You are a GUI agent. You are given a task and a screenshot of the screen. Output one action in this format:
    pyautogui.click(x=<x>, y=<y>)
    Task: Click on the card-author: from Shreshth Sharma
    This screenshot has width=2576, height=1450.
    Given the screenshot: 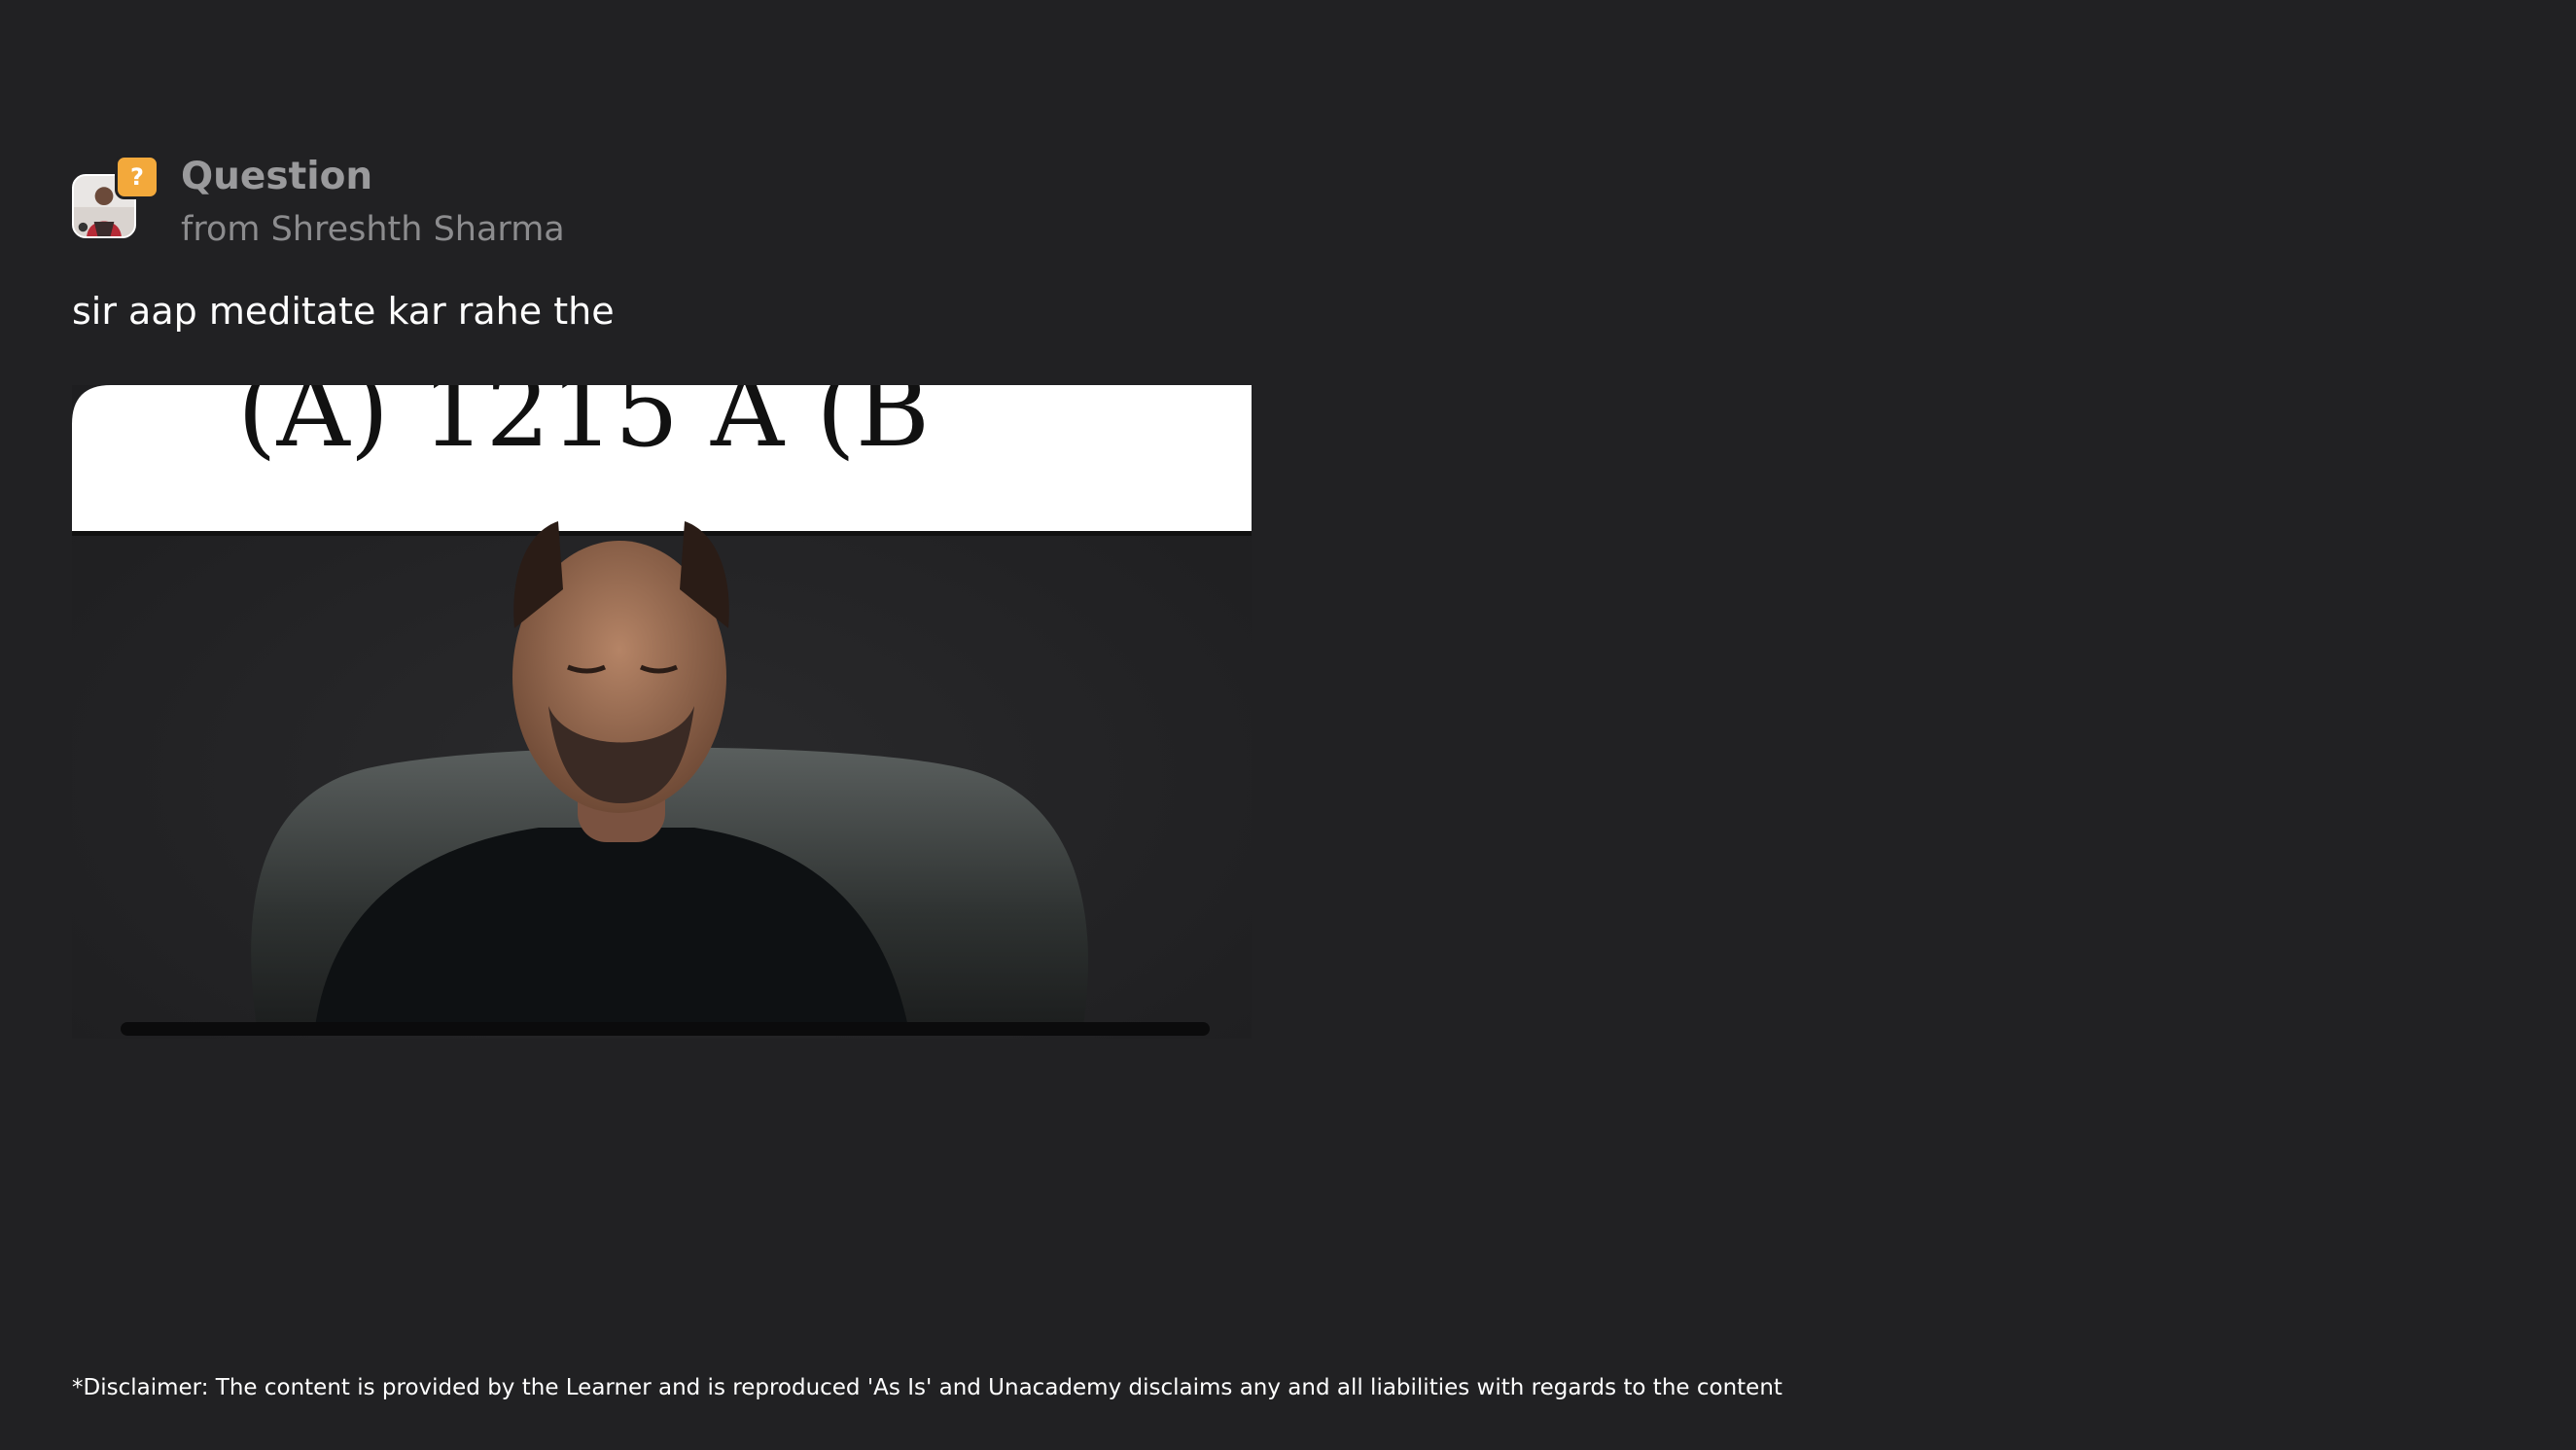 What is the action you would take?
    pyautogui.click(x=373, y=229)
    